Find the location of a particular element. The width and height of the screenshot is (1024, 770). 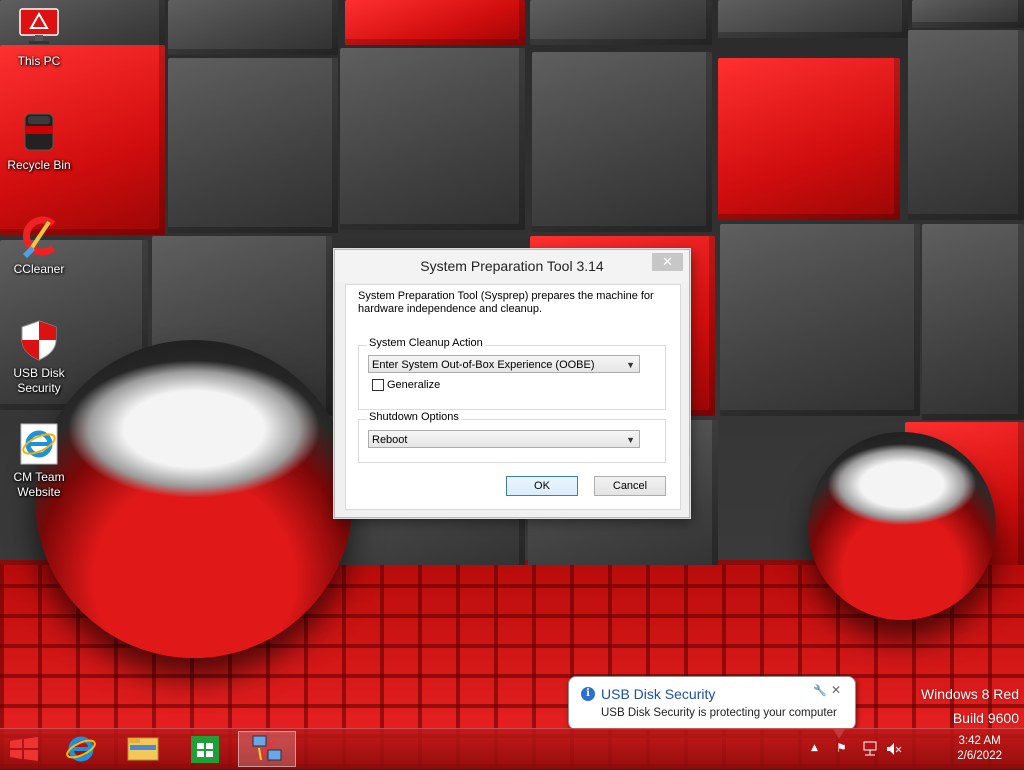

notification-close-icon: ✕ is located at coordinates (836, 690).